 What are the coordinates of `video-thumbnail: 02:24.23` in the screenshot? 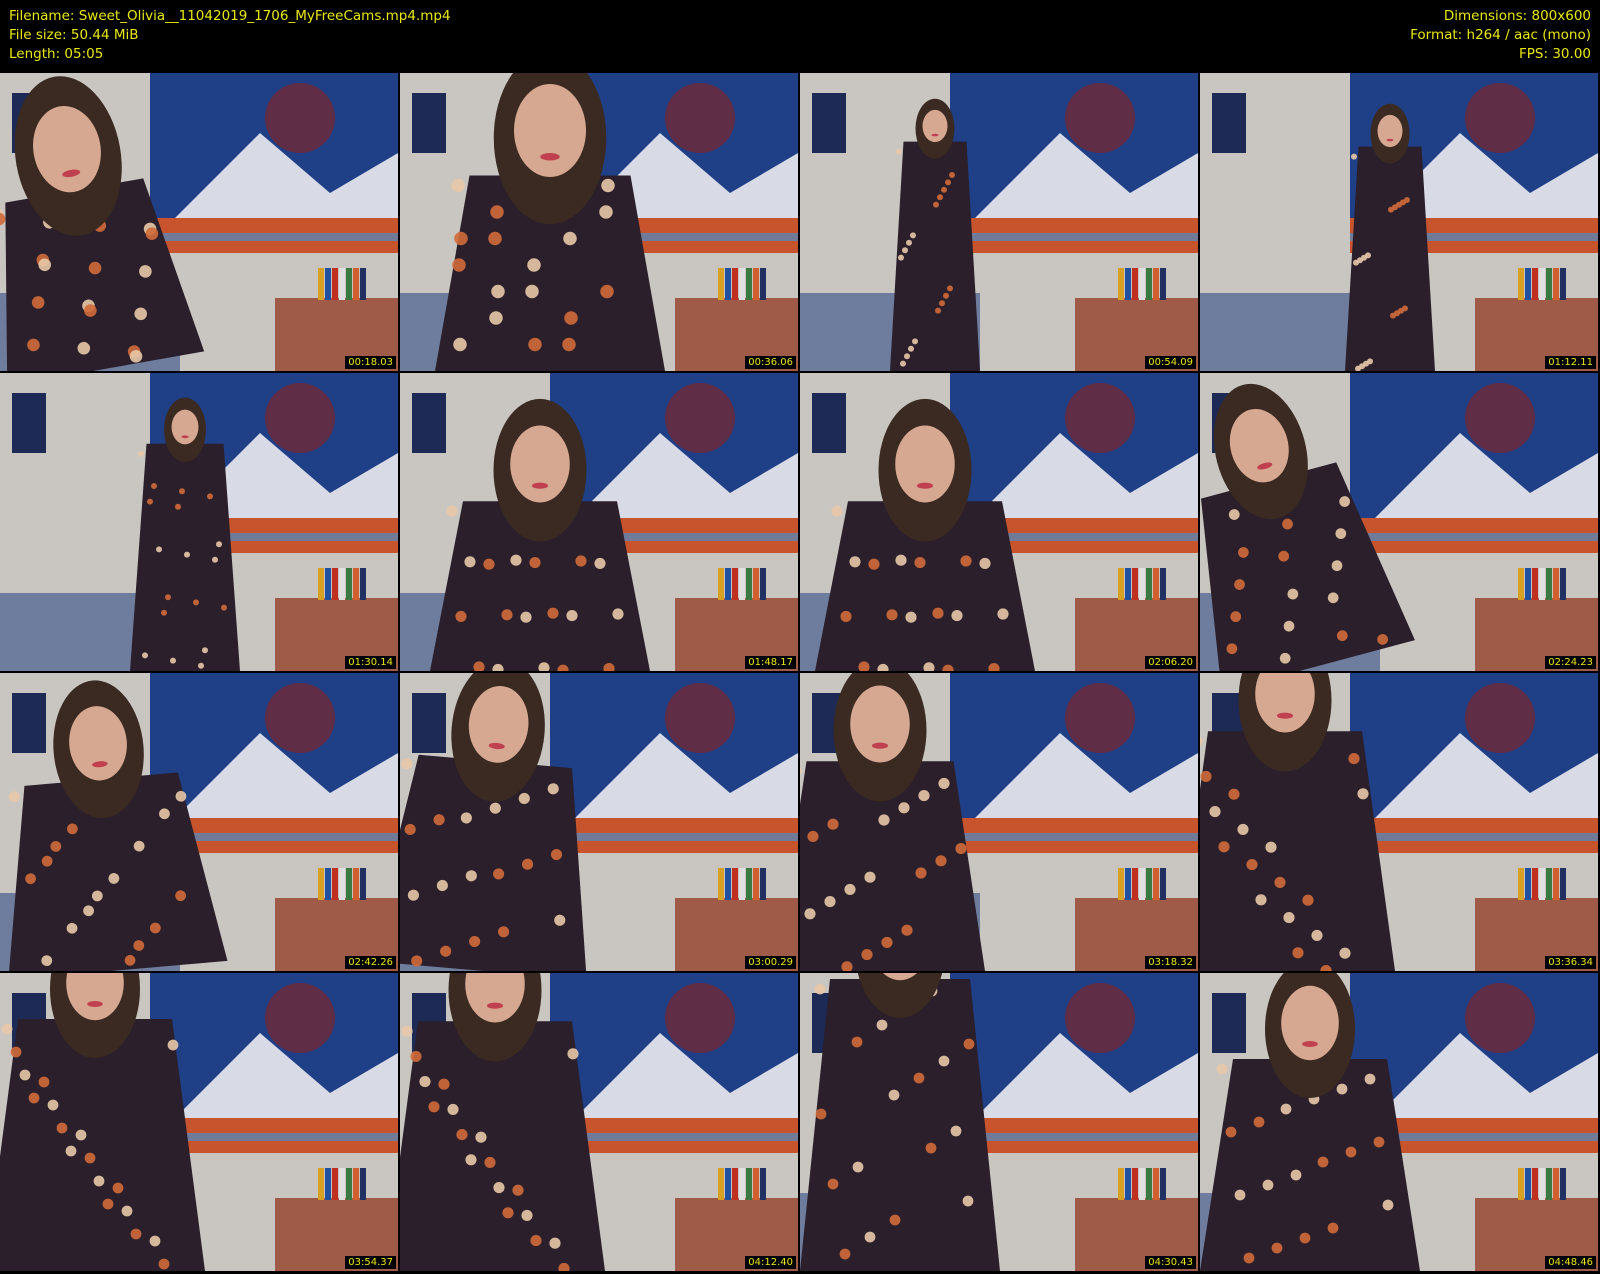 It's located at (1399, 522).